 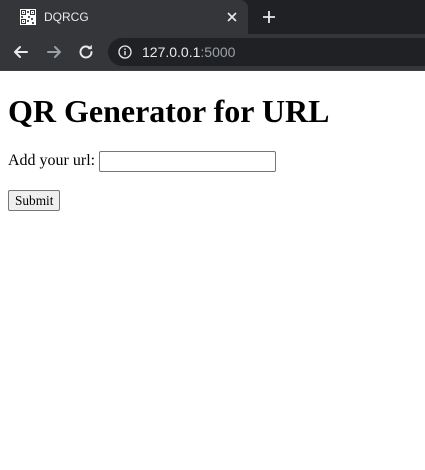 What do you see at coordinates (269, 17) in the screenshot?
I see `plus-icon` at bounding box center [269, 17].